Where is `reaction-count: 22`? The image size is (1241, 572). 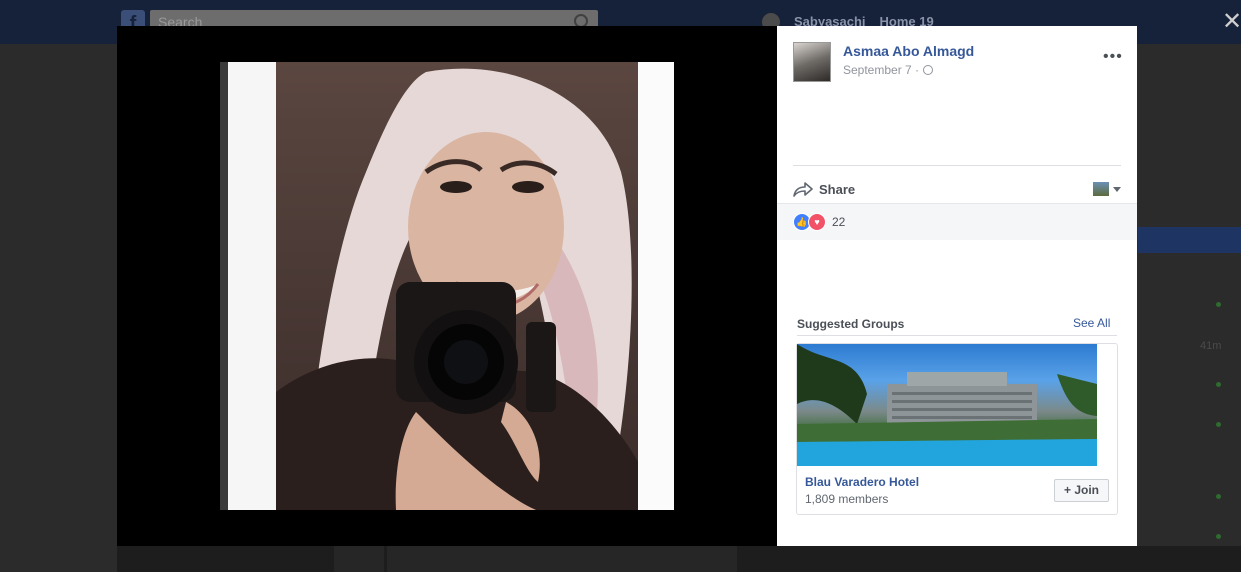
reaction-count: 22 is located at coordinates (838, 222).